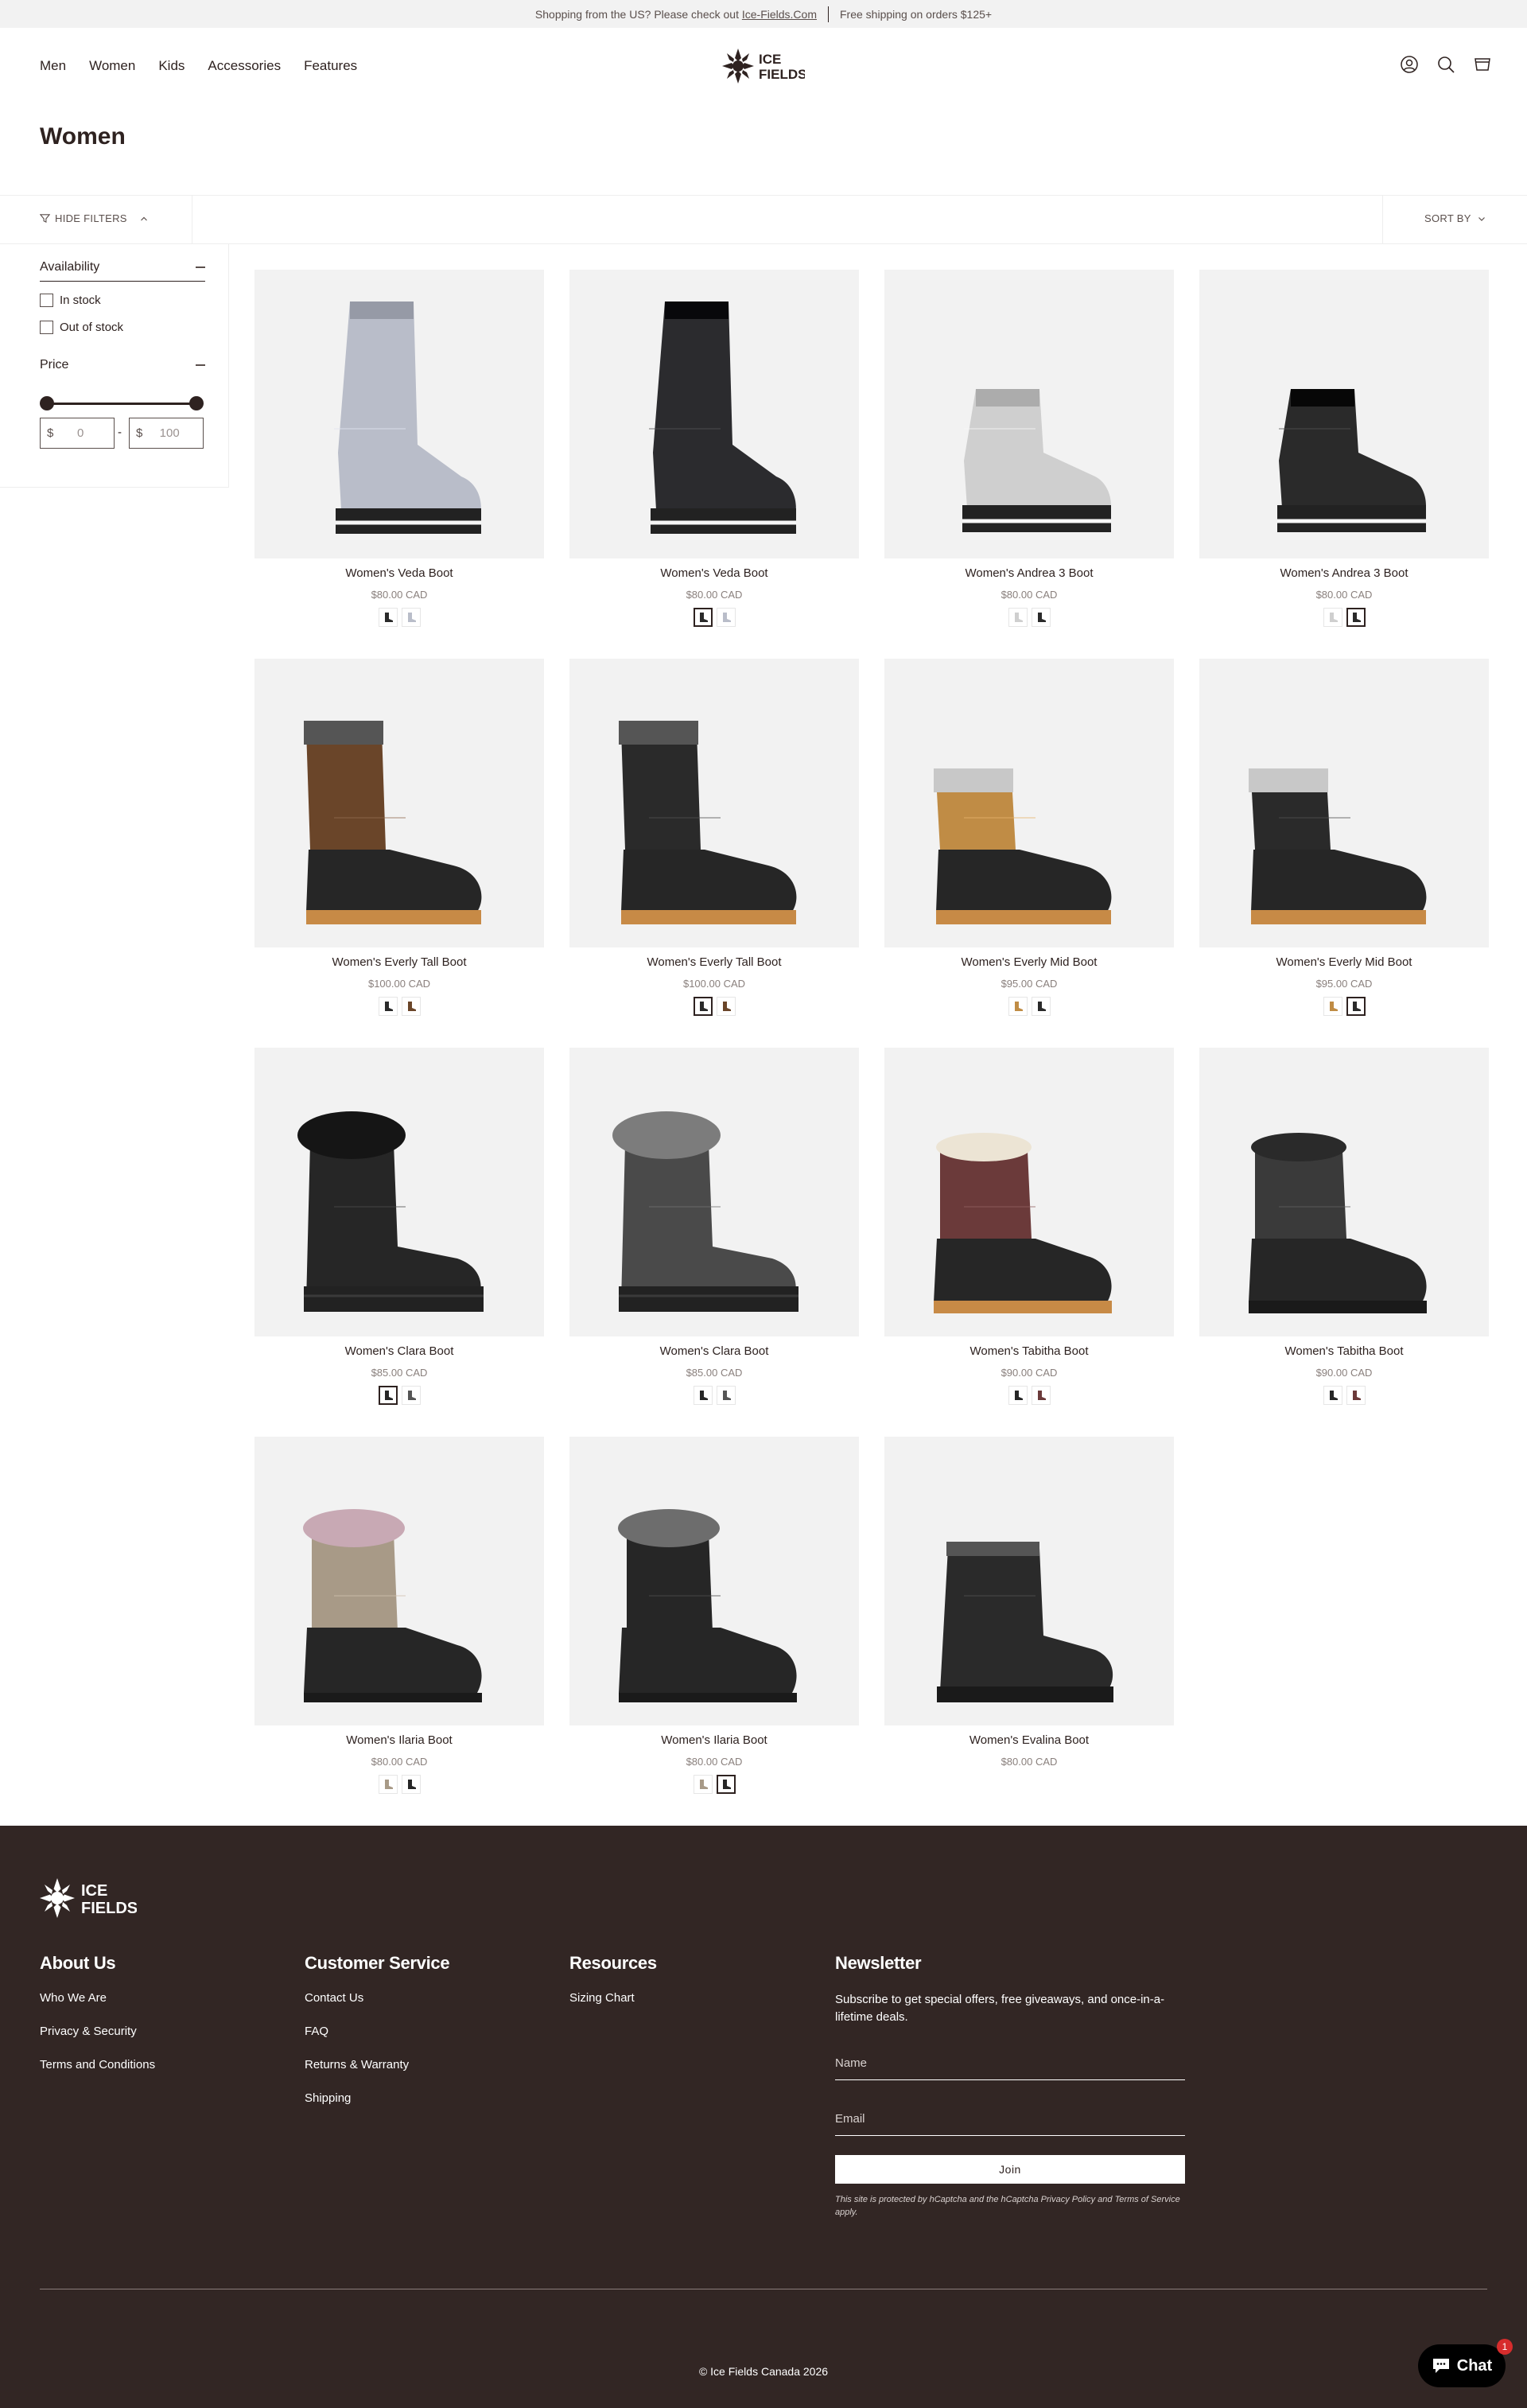  I want to click on footer-link-privacy-security: Privacy & Security, so click(97, 2041).